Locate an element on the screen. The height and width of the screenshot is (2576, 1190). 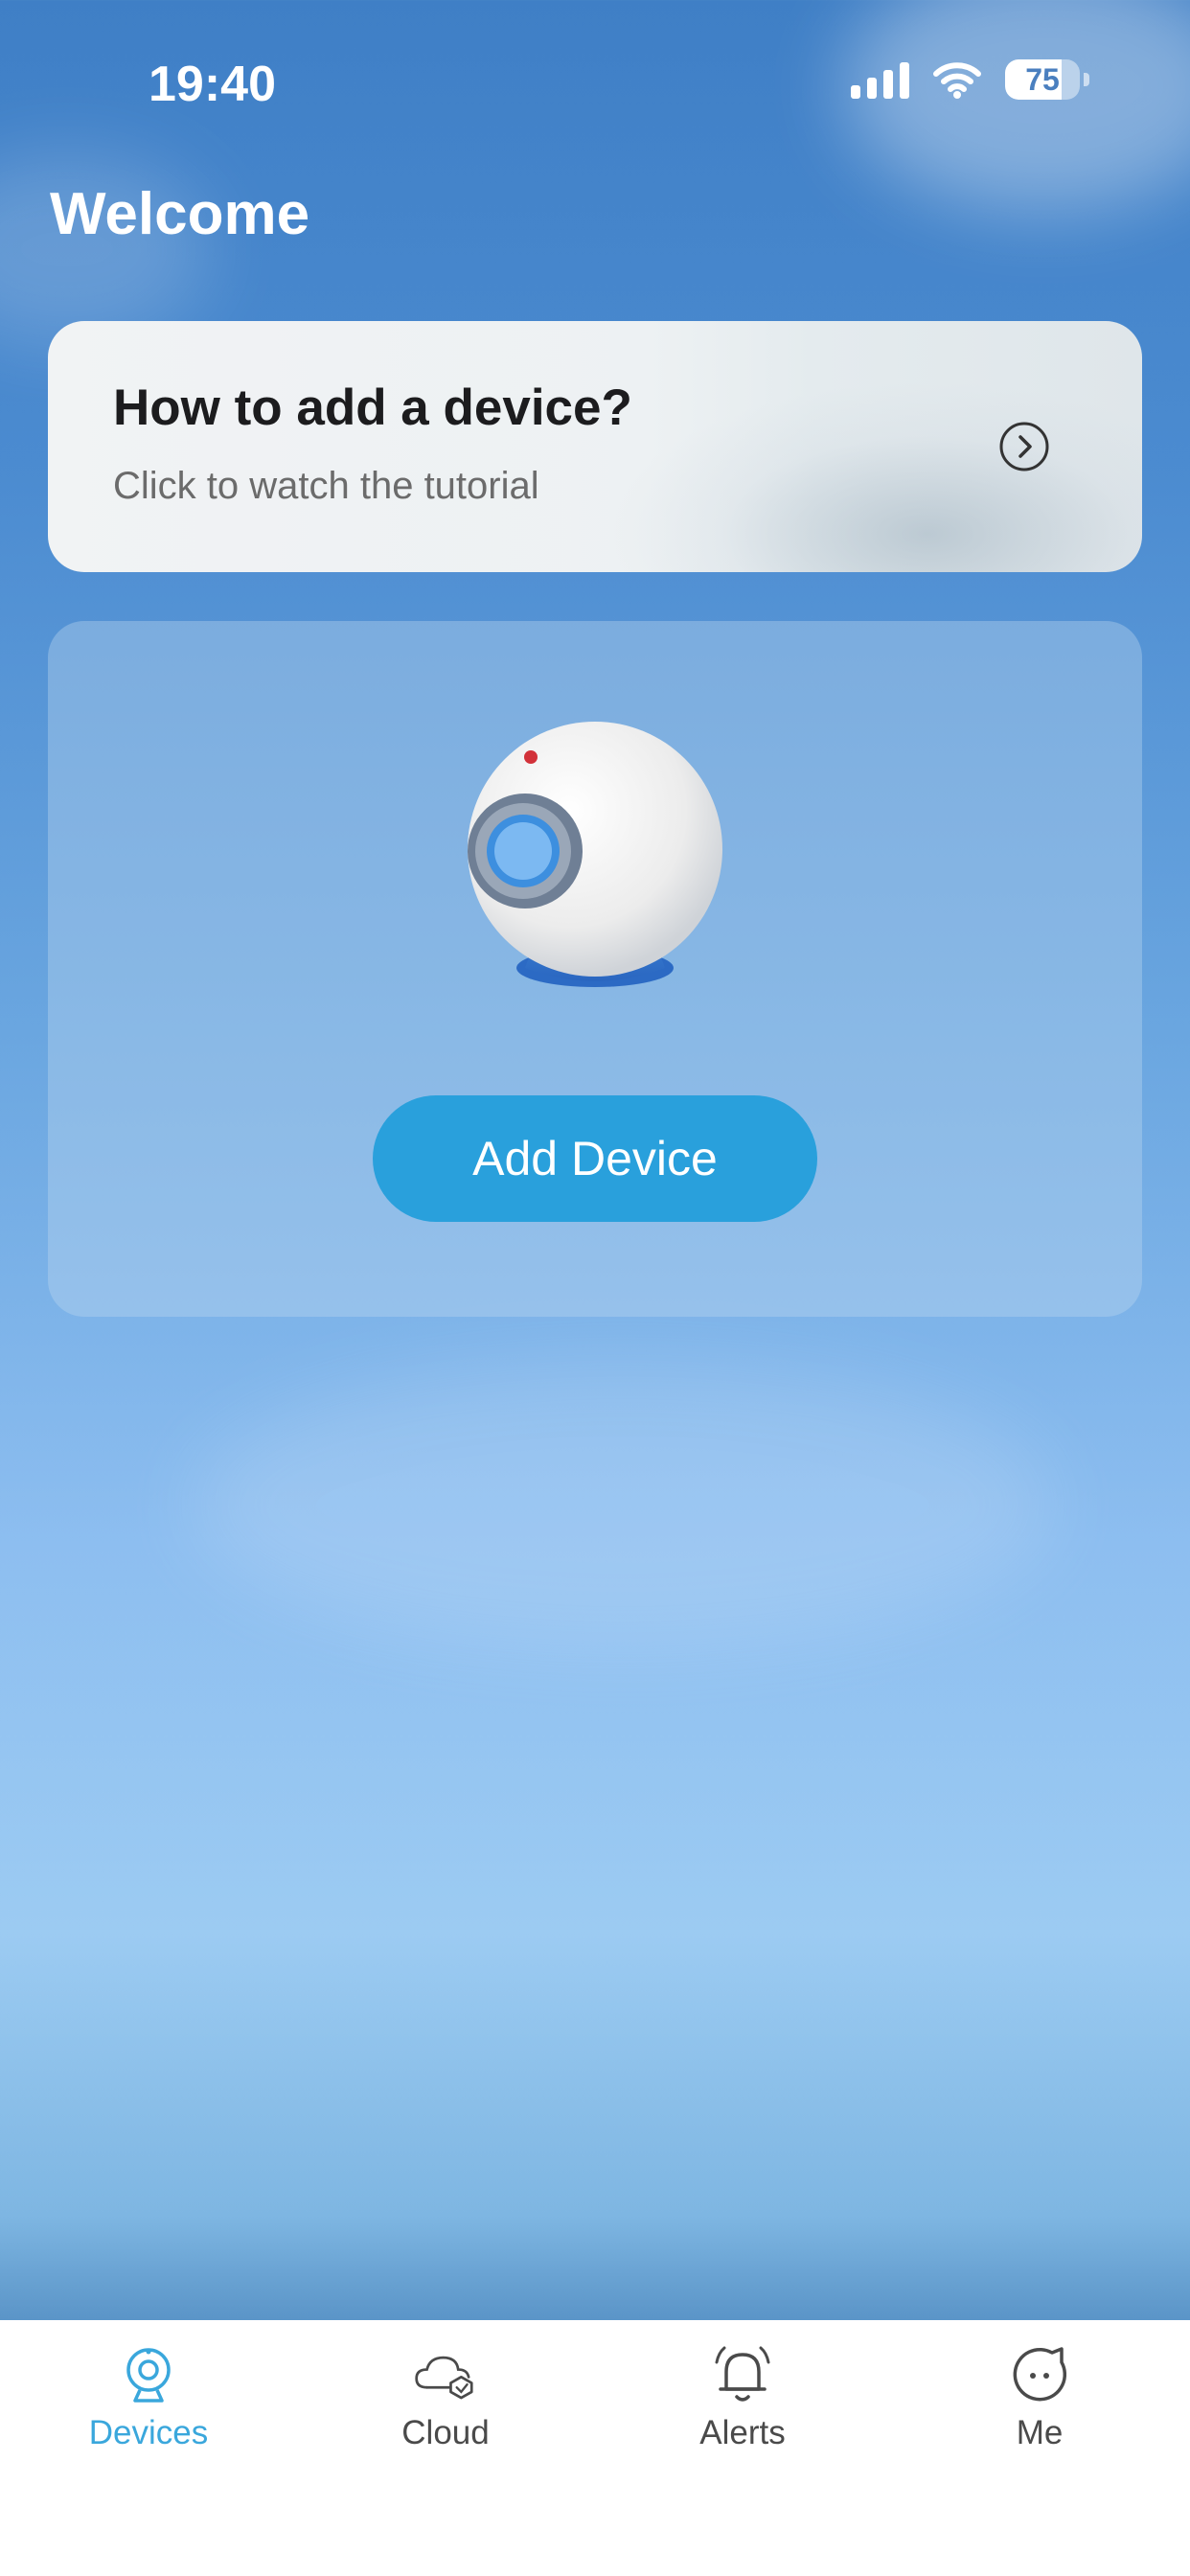
tab-cloud: Cloud is located at coordinates (445, 2396).